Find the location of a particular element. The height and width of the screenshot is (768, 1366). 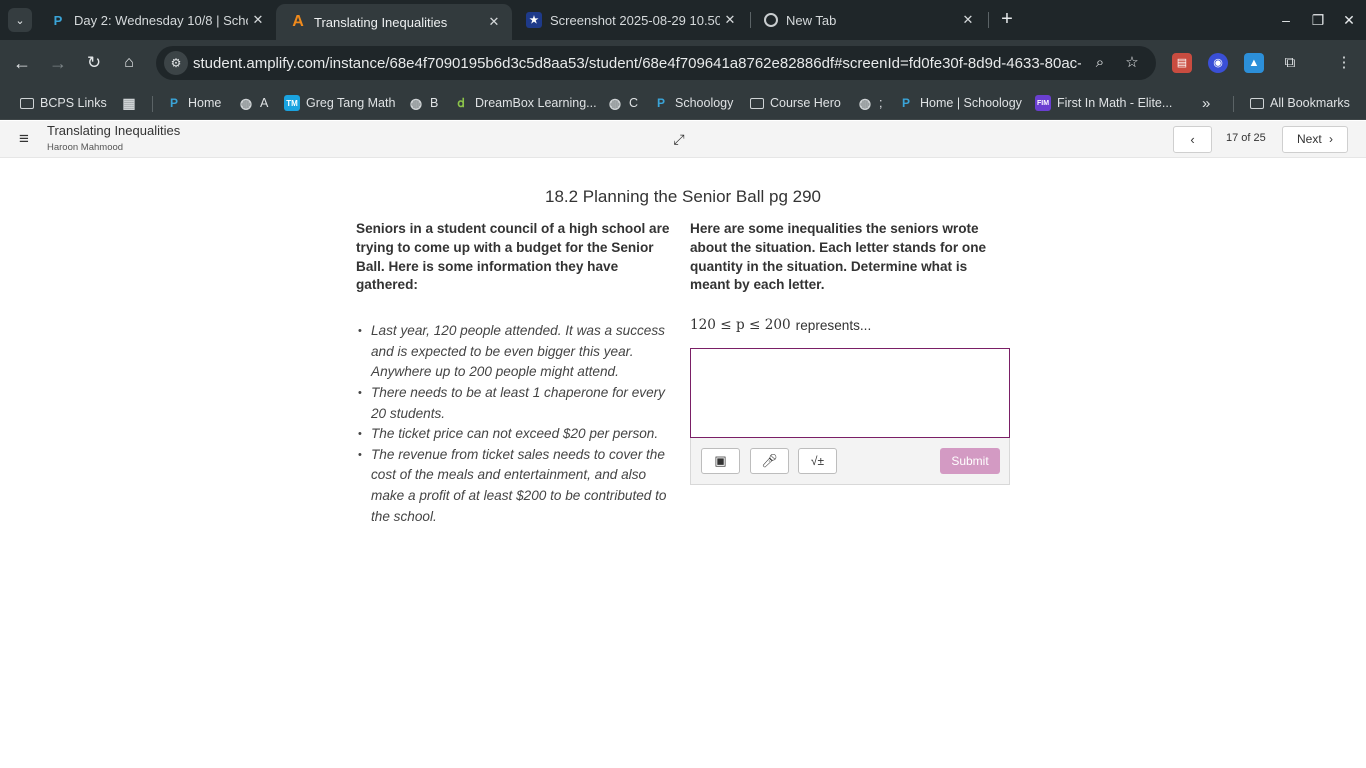

extension-printer-icon: ▤ is located at coordinates (1182, 63).